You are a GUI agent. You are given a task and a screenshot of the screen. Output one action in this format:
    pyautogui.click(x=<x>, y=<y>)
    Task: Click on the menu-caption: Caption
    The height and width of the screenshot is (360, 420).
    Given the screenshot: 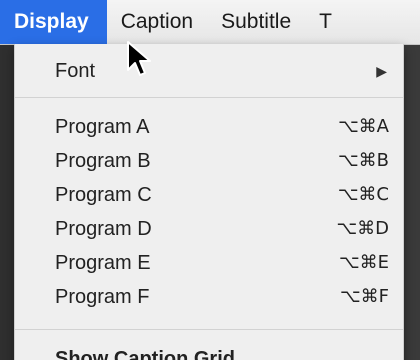 What is the action you would take?
    pyautogui.click(x=157, y=22)
    